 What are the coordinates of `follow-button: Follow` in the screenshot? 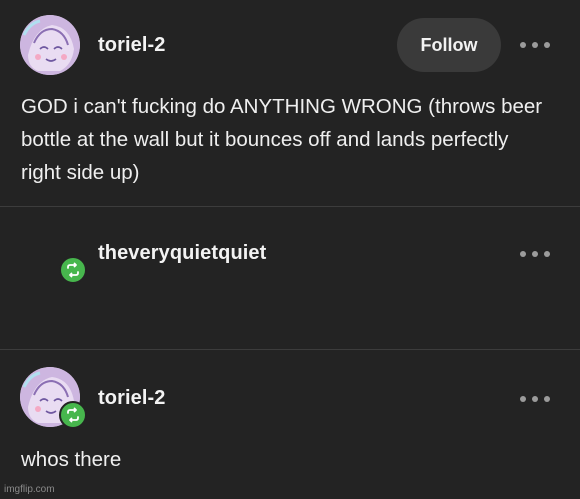 It's located at (449, 45).